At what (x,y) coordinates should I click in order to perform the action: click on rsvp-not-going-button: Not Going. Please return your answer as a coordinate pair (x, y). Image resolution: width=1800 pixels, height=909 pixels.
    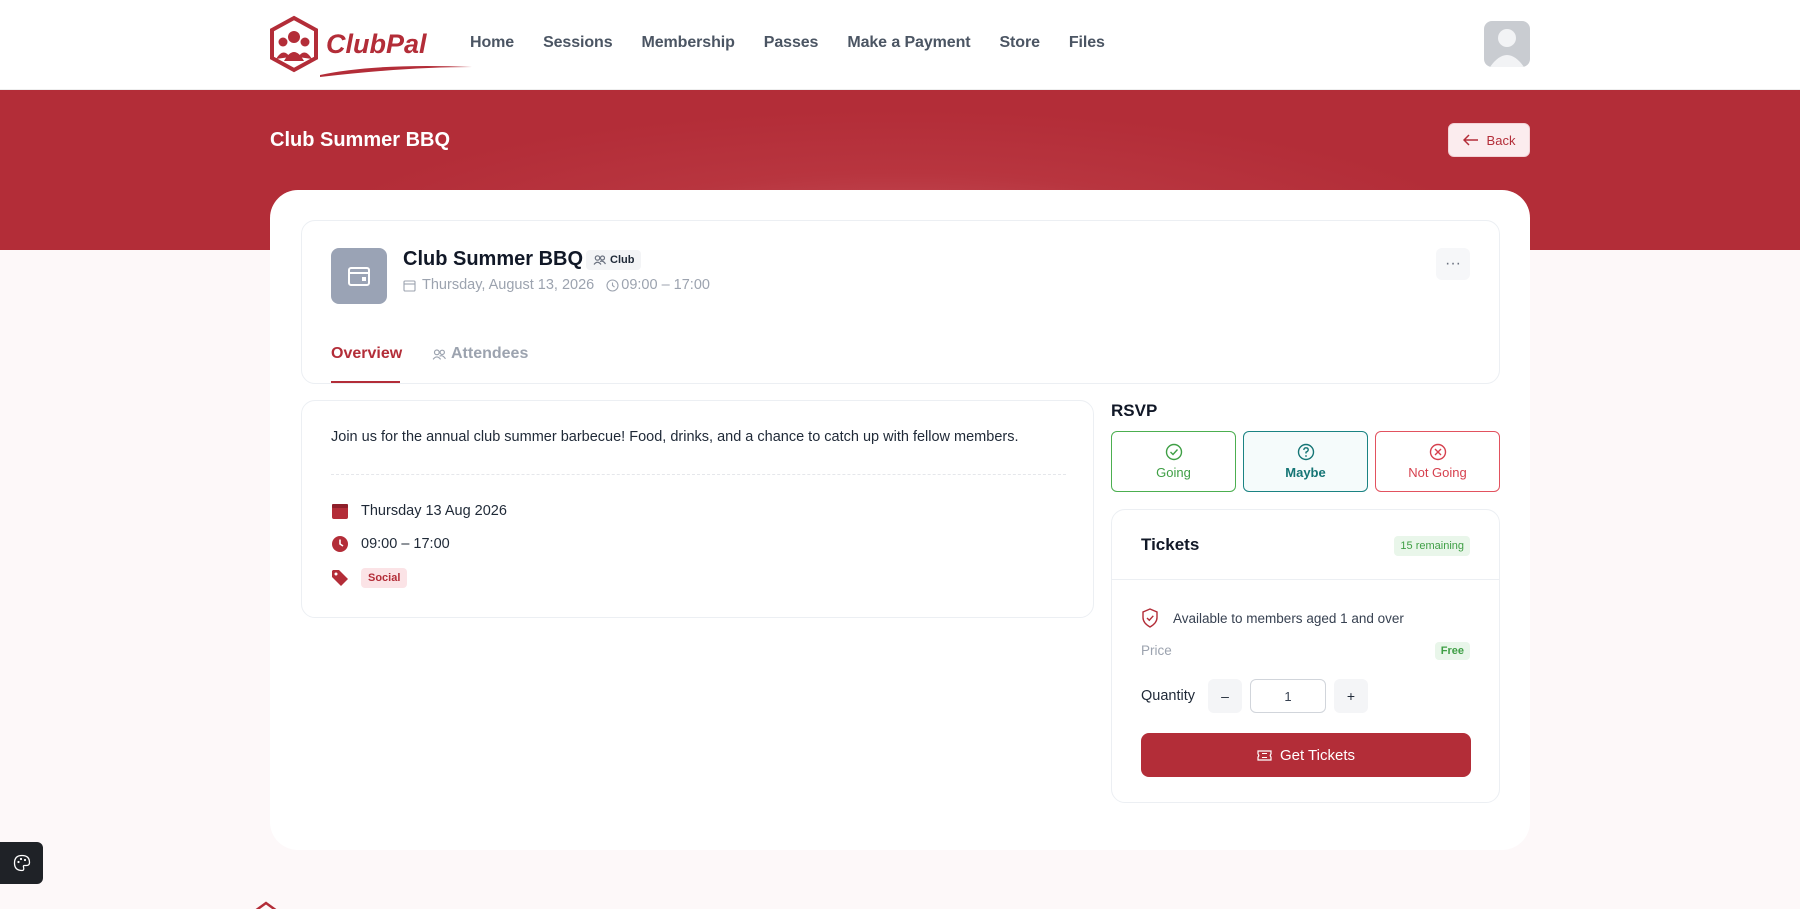
    Looking at the image, I should click on (1437, 461).